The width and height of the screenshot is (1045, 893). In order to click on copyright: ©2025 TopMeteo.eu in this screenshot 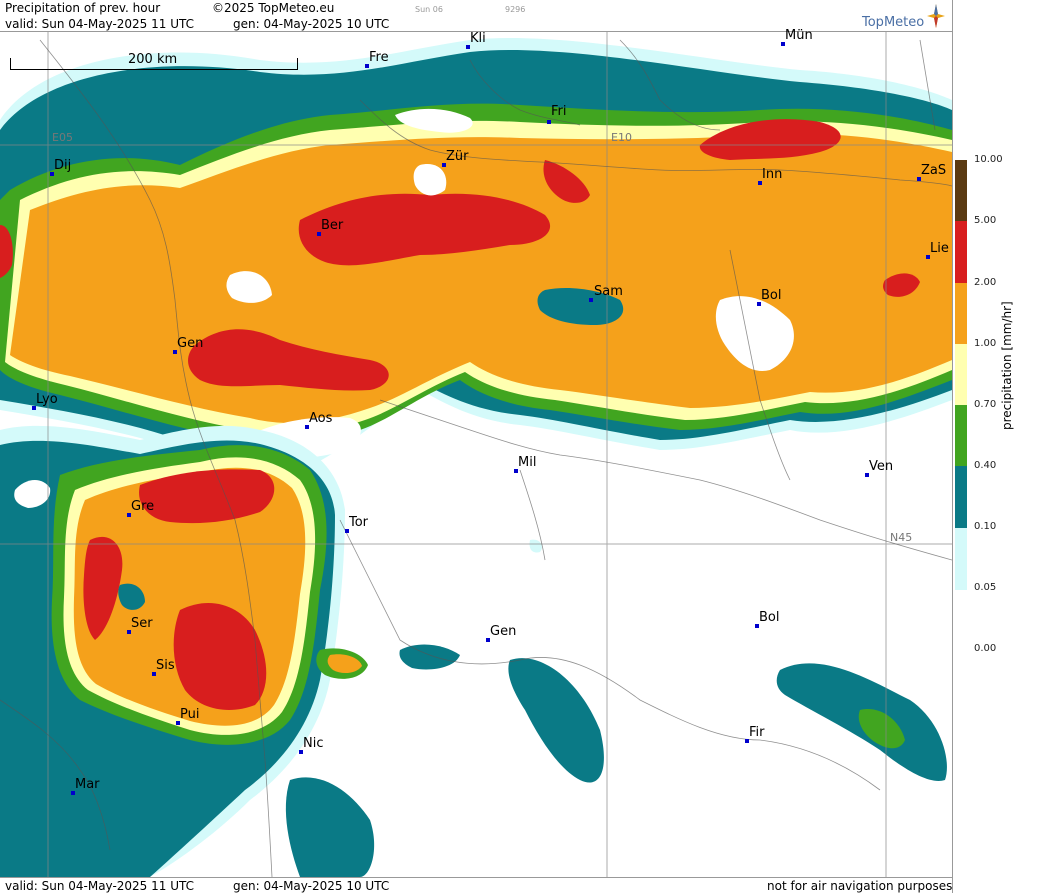, I will do `click(273, 8)`.